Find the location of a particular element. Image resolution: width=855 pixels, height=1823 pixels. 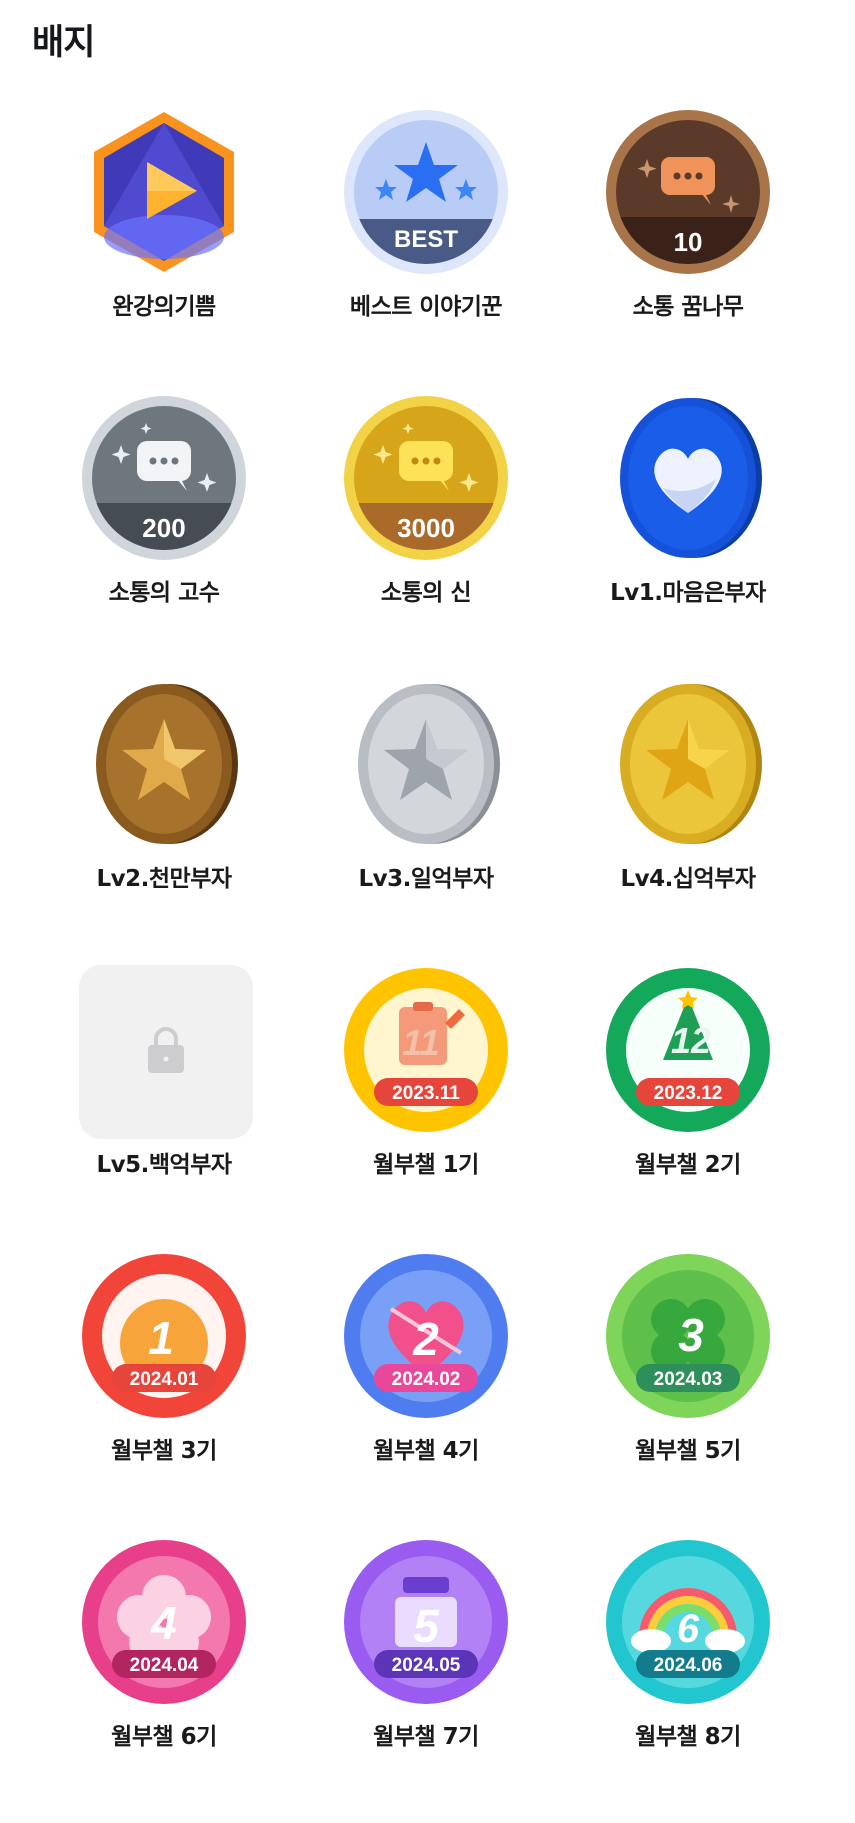

month-badge-icon: 3 2024.03 is located at coordinates (688, 1336).